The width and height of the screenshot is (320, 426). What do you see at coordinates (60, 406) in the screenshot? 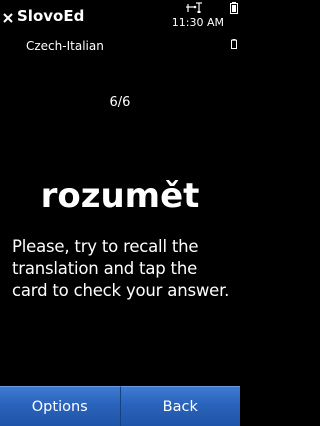
I see `options-button: Options` at bounding box center [60, 406].